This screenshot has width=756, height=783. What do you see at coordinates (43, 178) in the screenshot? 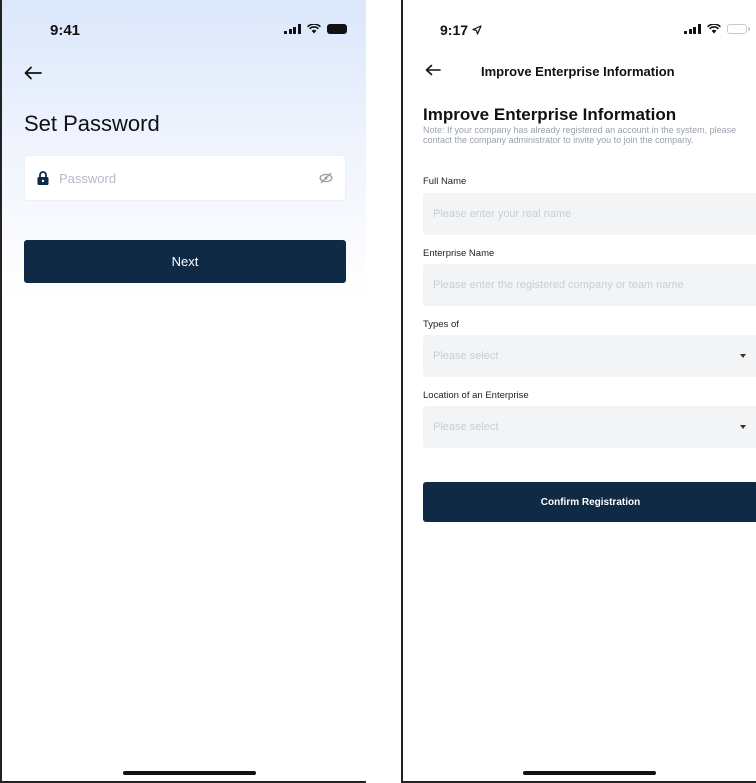
I see `lock-icon` at bounding box center [43, 178].